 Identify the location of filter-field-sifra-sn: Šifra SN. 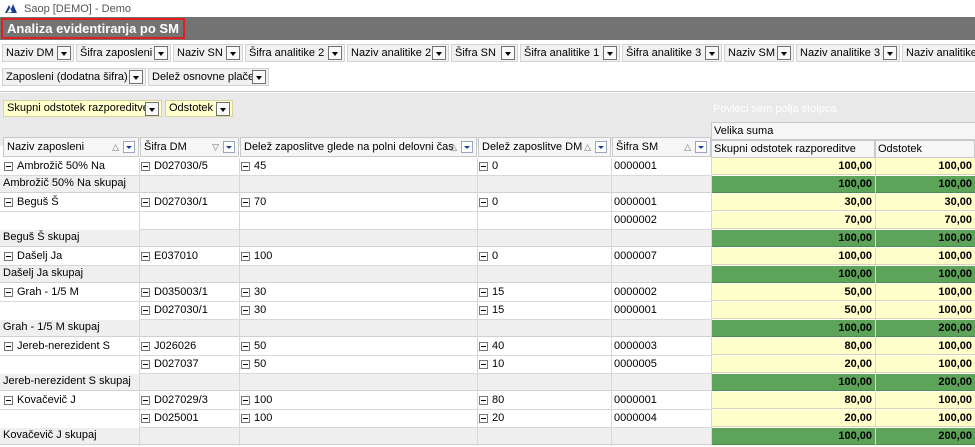
(484, 53).